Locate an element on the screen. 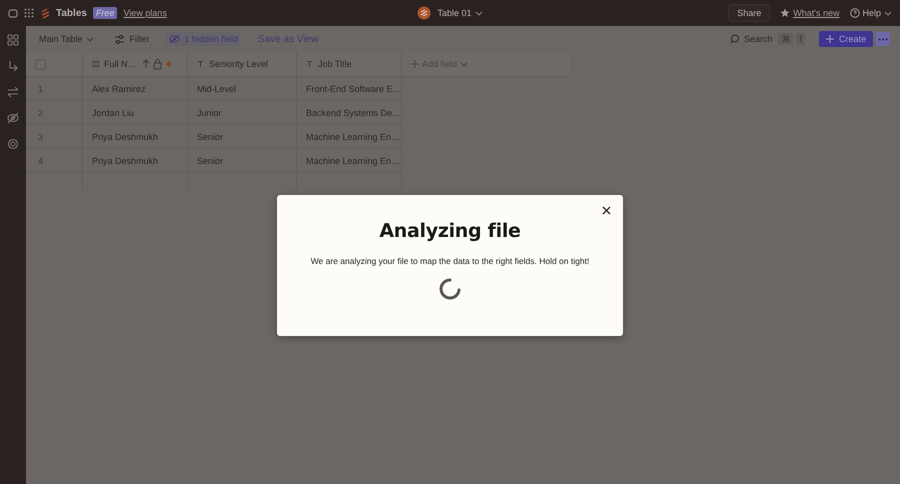 The width and height of the screenshot is (900, 484). grid-icon is located at coordinates (29, 13).